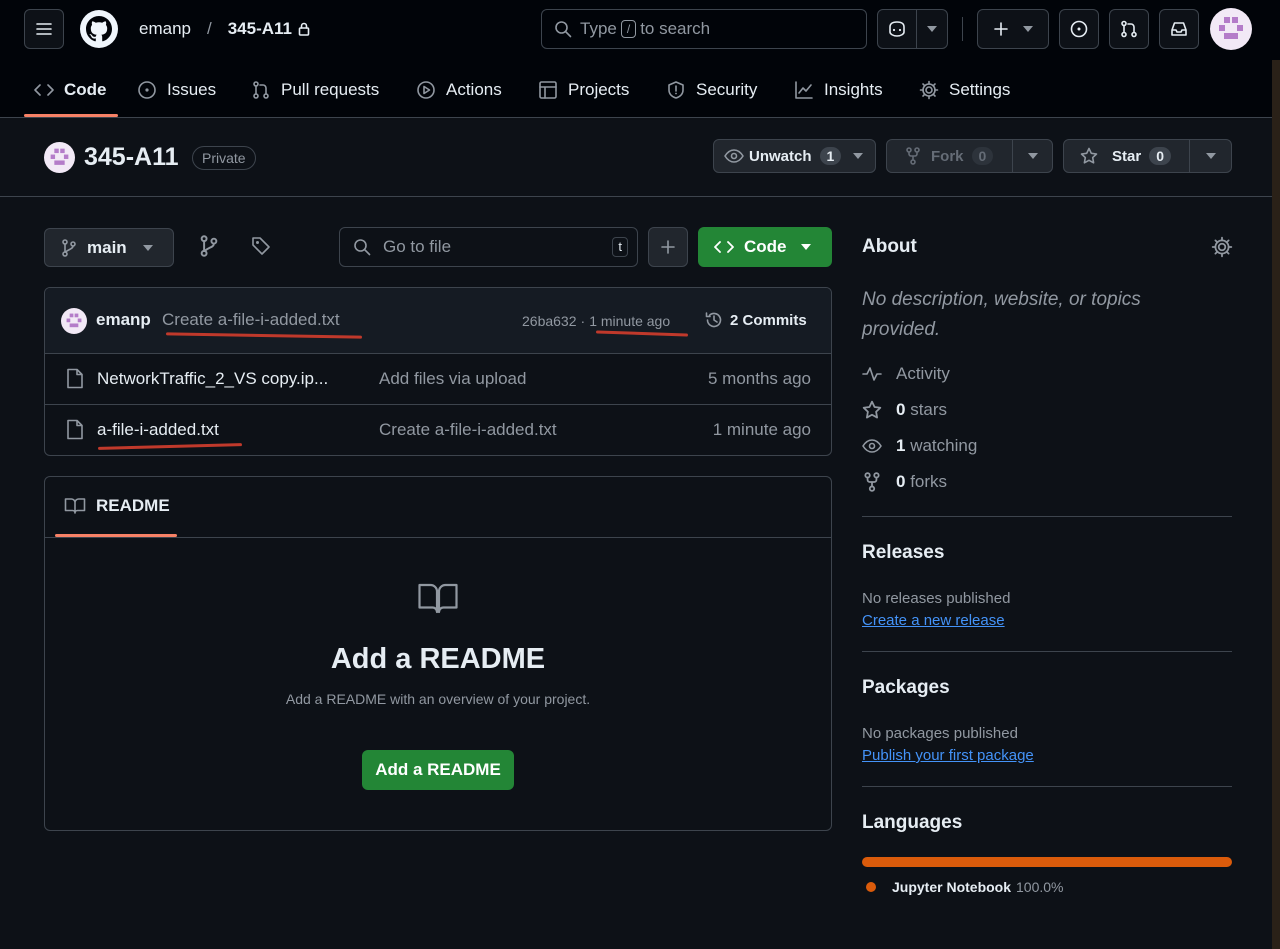  Describe the element at coordinates (109, 247) in the screenshot. I see `branch-select: main` at that location.